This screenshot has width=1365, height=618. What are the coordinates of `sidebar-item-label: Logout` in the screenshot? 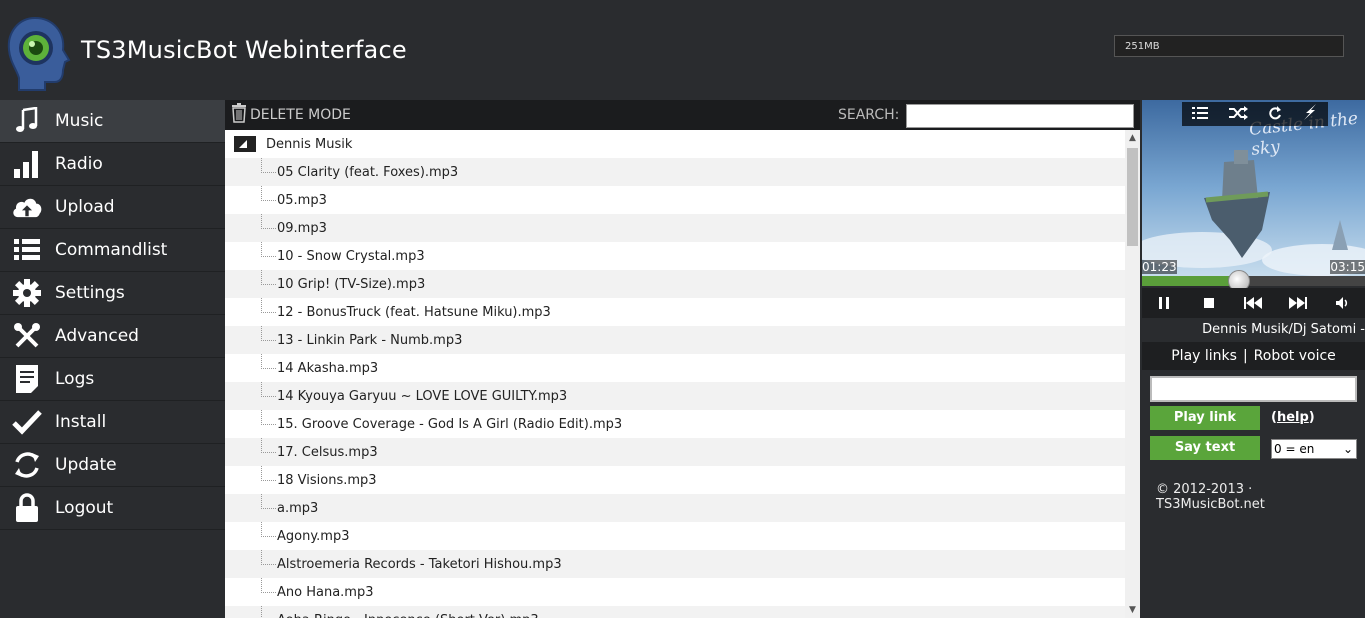 It's located at (84, 508).